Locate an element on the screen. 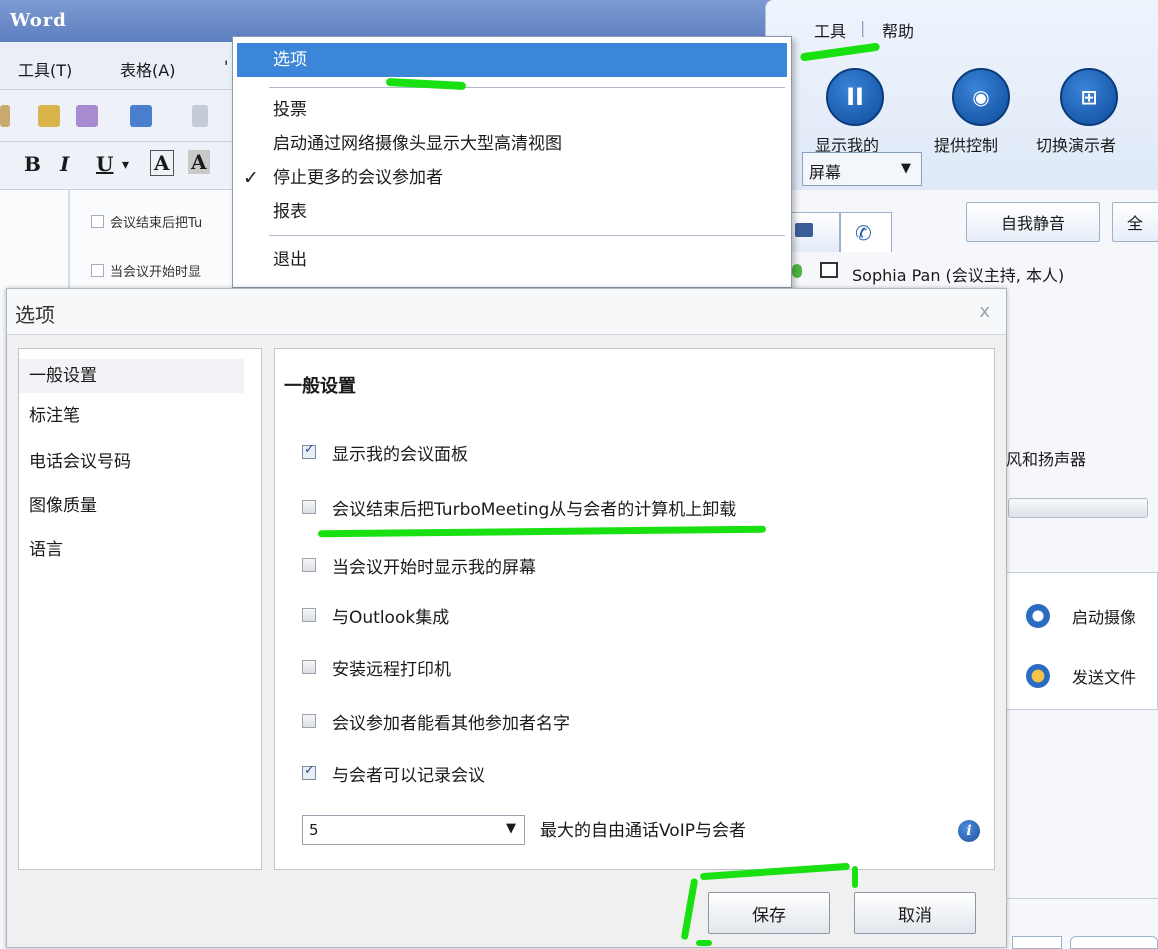  mute-all-button: 全 is located at coordinates (1135, 222).